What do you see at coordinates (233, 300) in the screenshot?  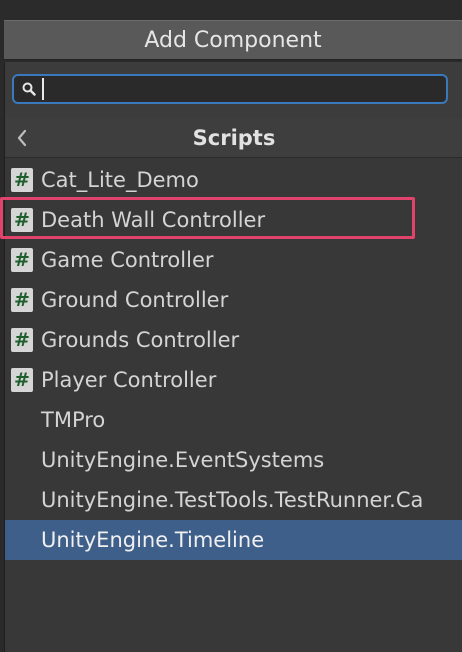 I see `list-item-ground-controller: # Ground Controller` at bounding box center [233, 300].